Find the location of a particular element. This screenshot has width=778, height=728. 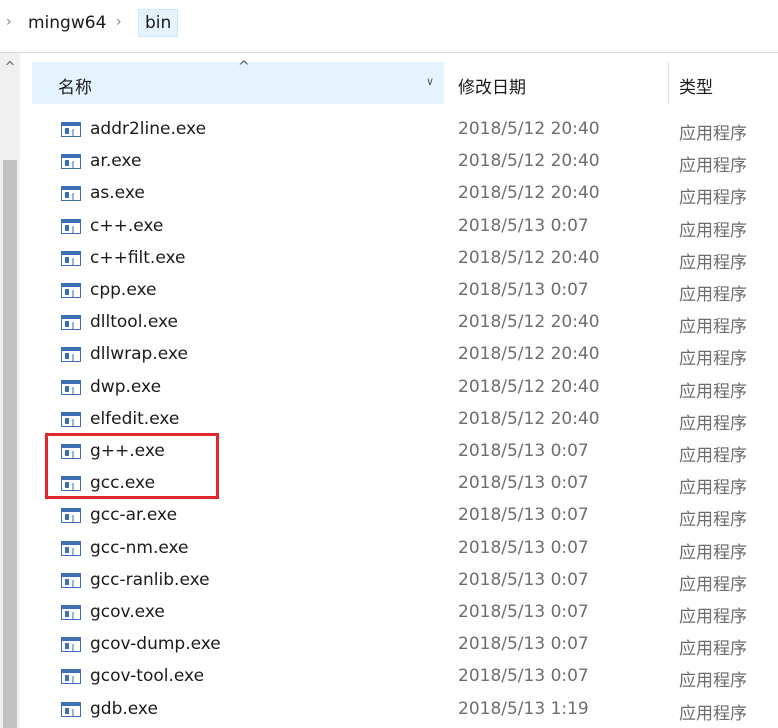

file-name: ar.exe is located at coordinates (115, 161).